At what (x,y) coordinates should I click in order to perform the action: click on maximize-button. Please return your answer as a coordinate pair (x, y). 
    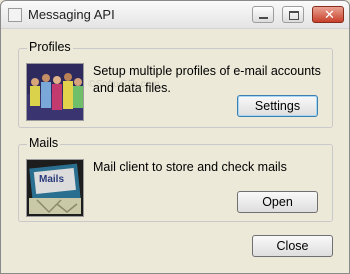
    Looking at the image, I should click on (293, 14).